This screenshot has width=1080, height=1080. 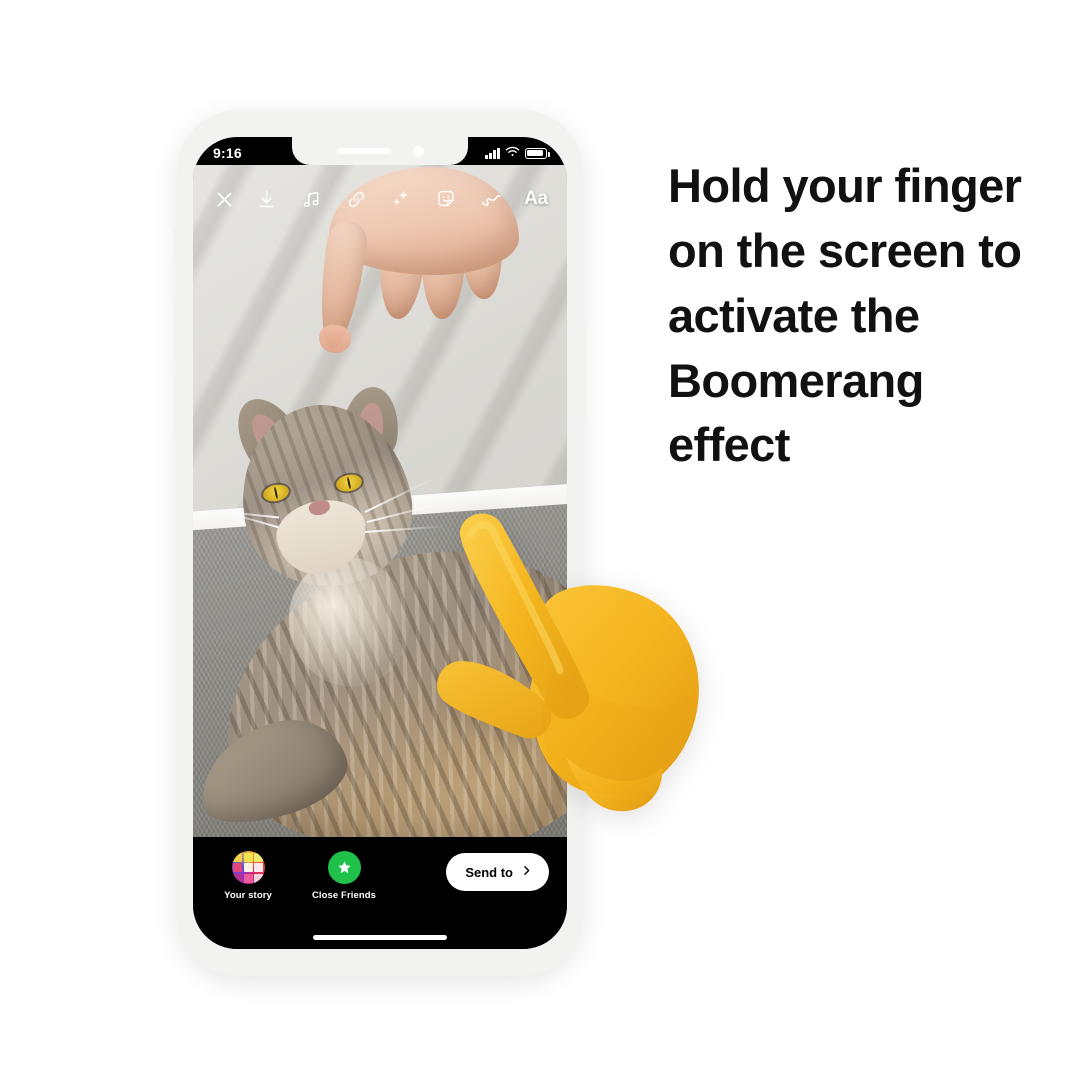 I want to click on share-option-close-friends: Close Friends, so click(x=344, y=876).